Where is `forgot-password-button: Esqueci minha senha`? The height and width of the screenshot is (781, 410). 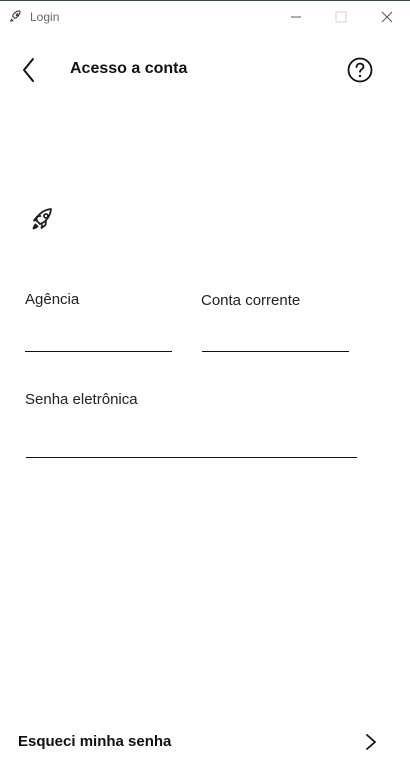 forgot-password-button: Esqueci minha senha is located at coordinates (205, 742).